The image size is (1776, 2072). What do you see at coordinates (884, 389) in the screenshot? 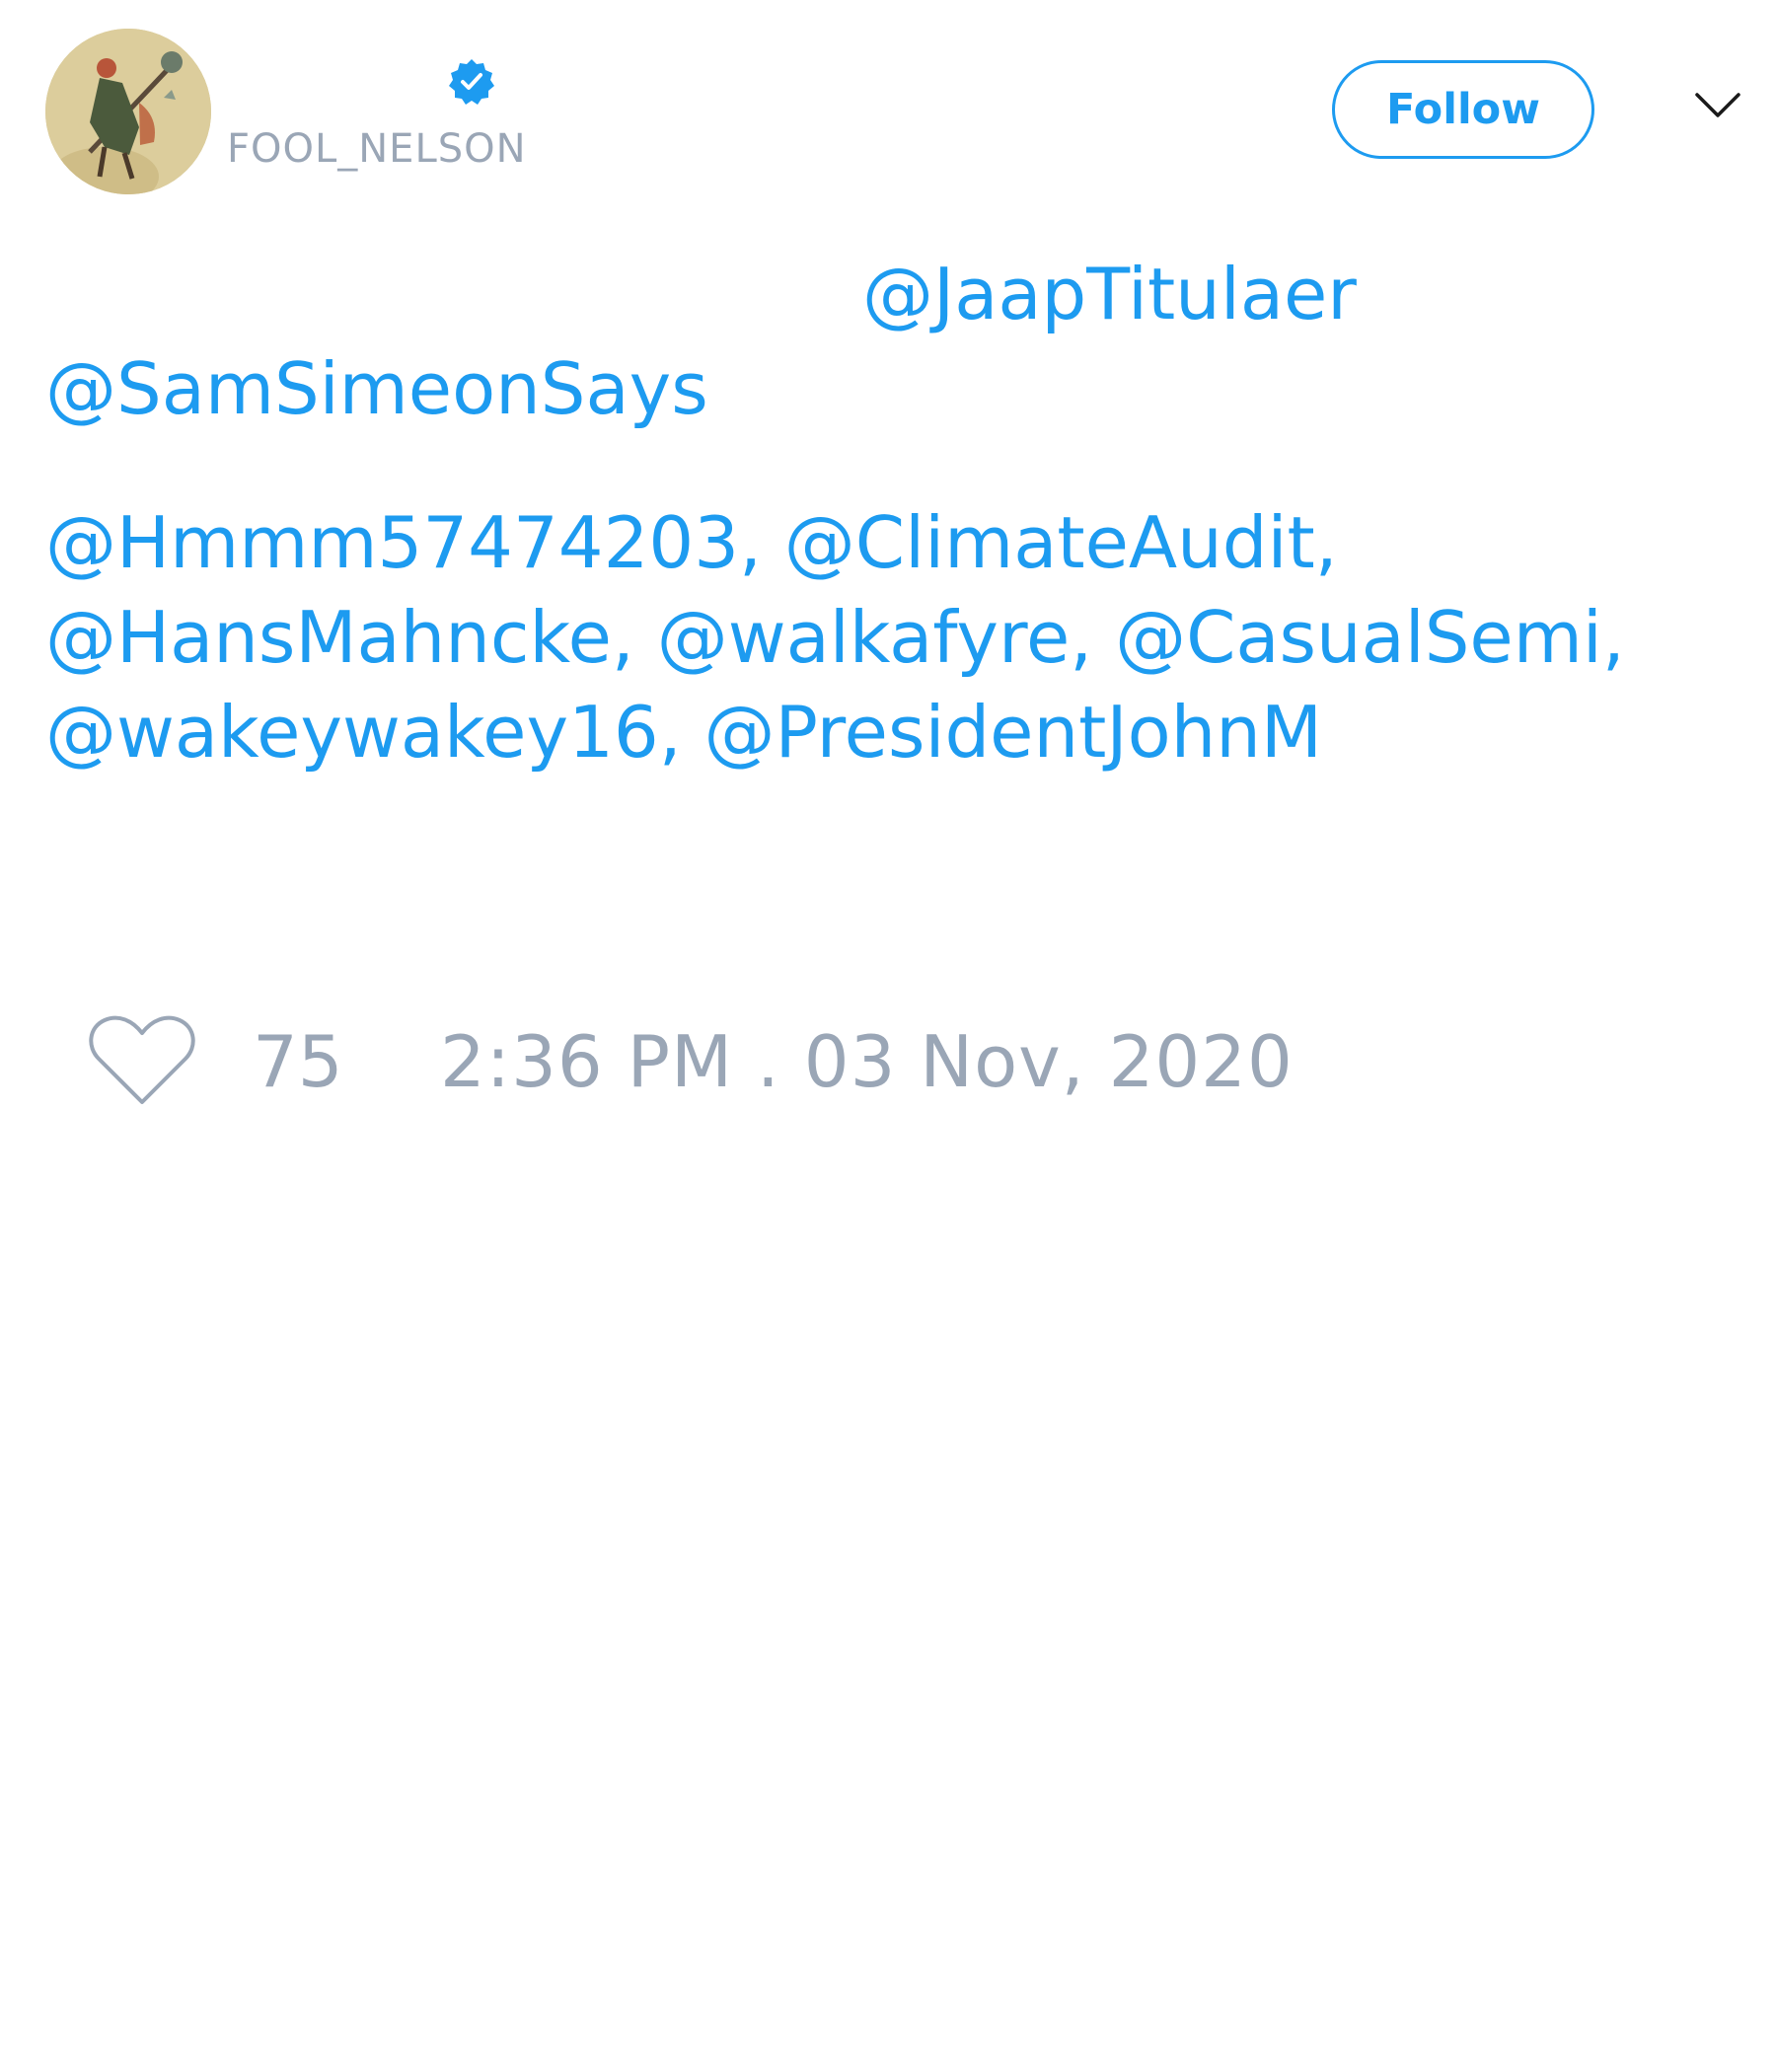
I see `tweet-line-2: @SamSimeonSays` at bounding box center [884, 389].